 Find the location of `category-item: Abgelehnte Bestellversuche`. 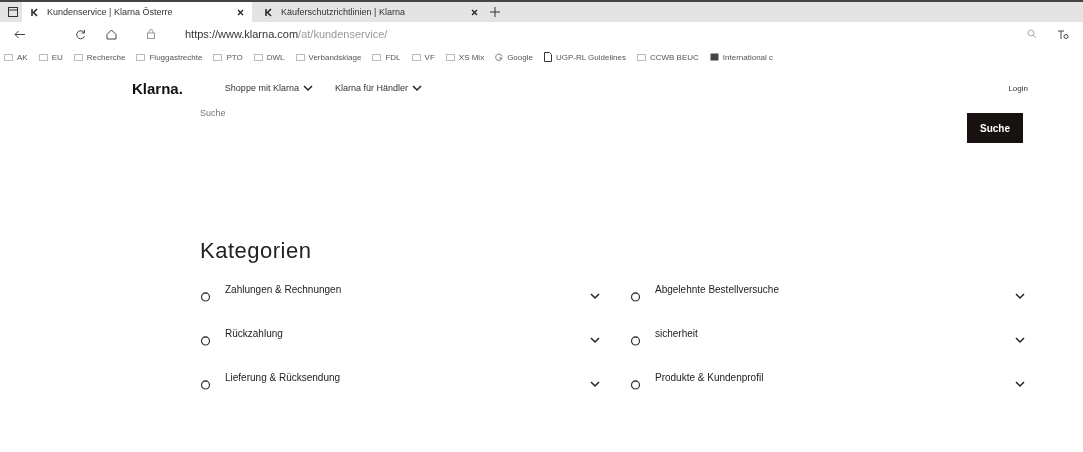

category-item: Abgelehnte Bestellversuche is located at coordinates (827, 296).